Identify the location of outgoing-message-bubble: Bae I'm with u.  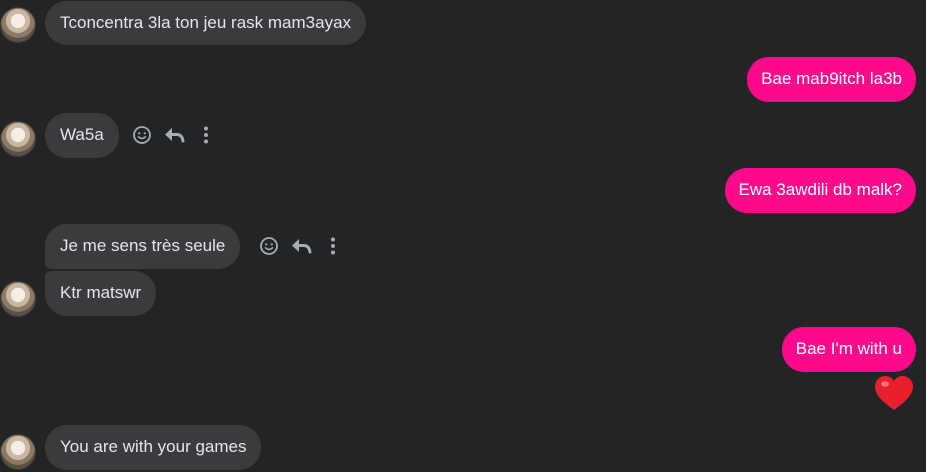
(848, 349).